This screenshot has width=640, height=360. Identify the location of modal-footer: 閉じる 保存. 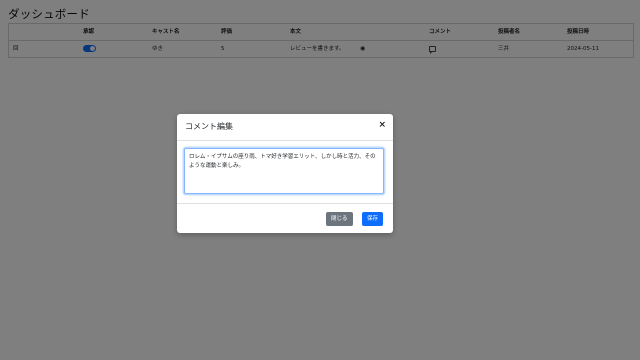
(285, 218).